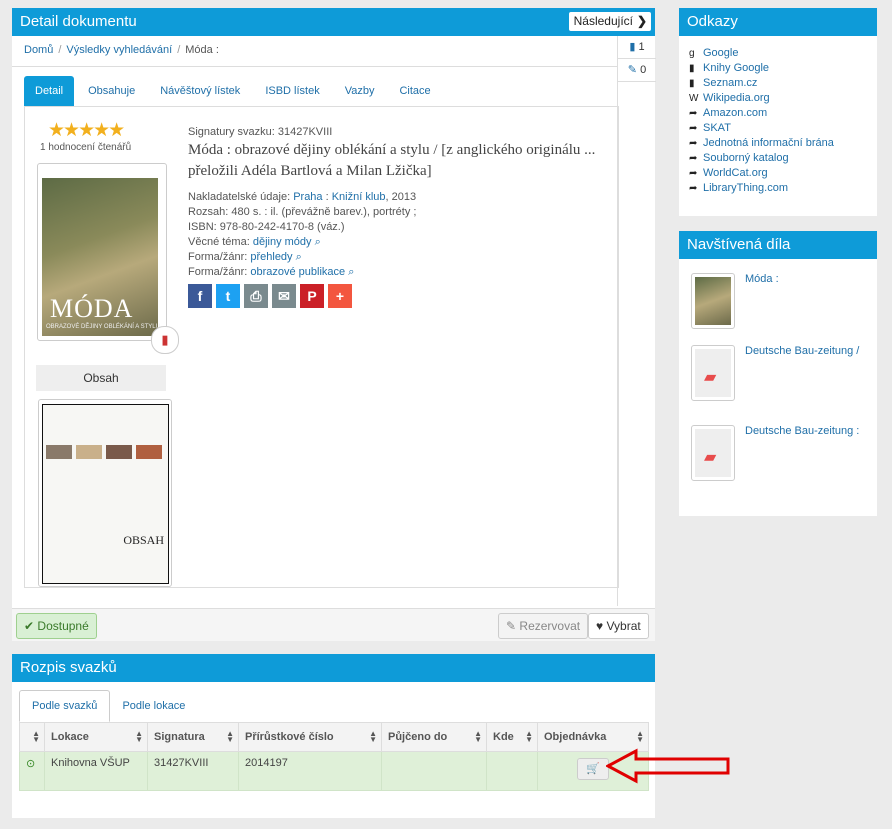  Describe the element at coordinates (783, 173) in the screenshot. I see `link-worldcat: ➦ WorldCat.org` at that location.